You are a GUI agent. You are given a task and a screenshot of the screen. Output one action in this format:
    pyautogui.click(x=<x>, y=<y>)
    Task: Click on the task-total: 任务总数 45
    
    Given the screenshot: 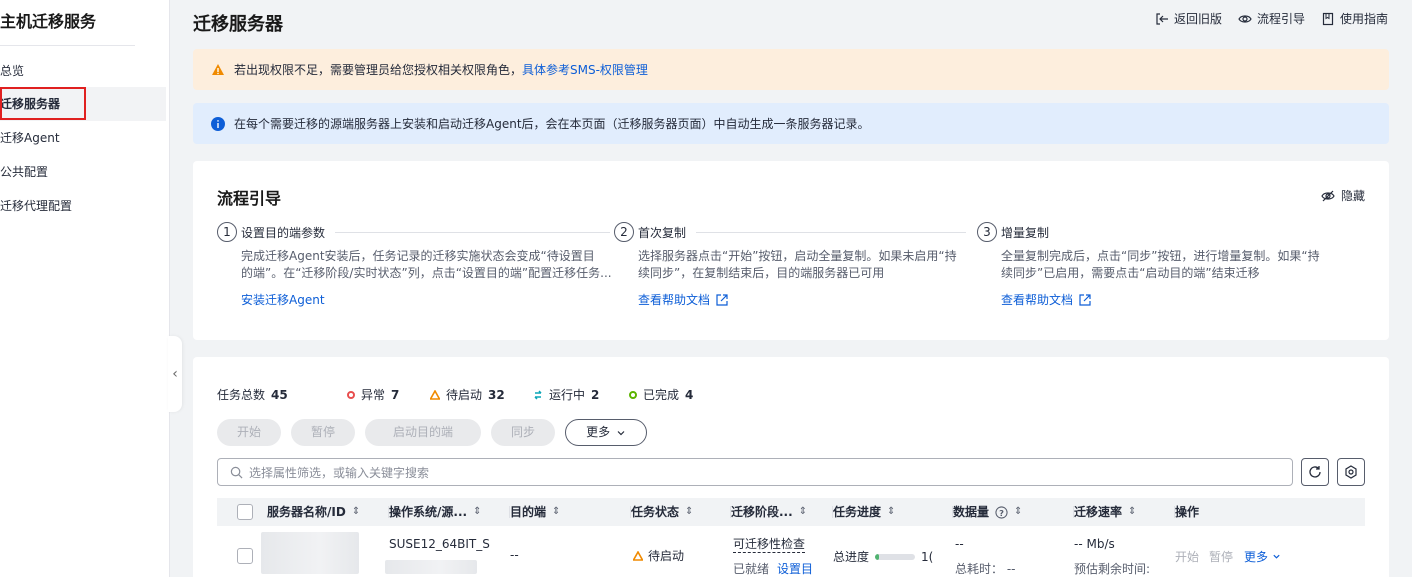 What is the action you would take?
    pyautogui.click(x=282, y=394)
    